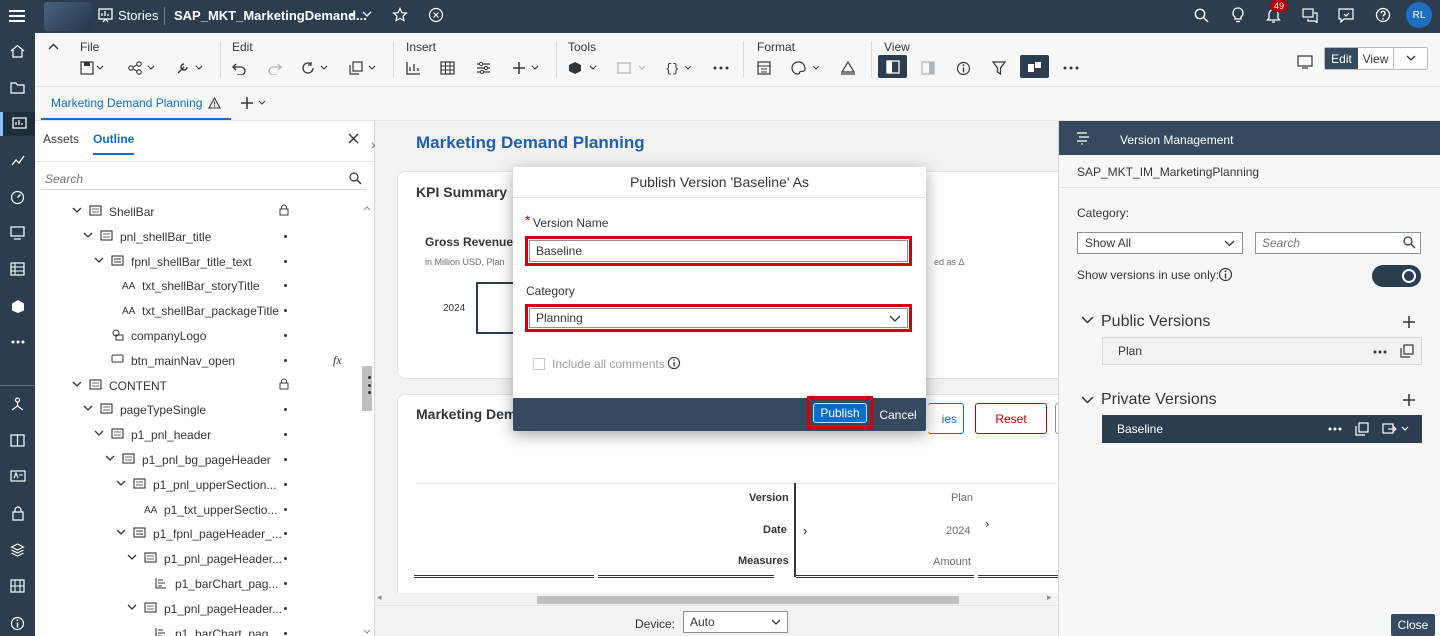  I want to click on translation-icon, so click(17, 477).